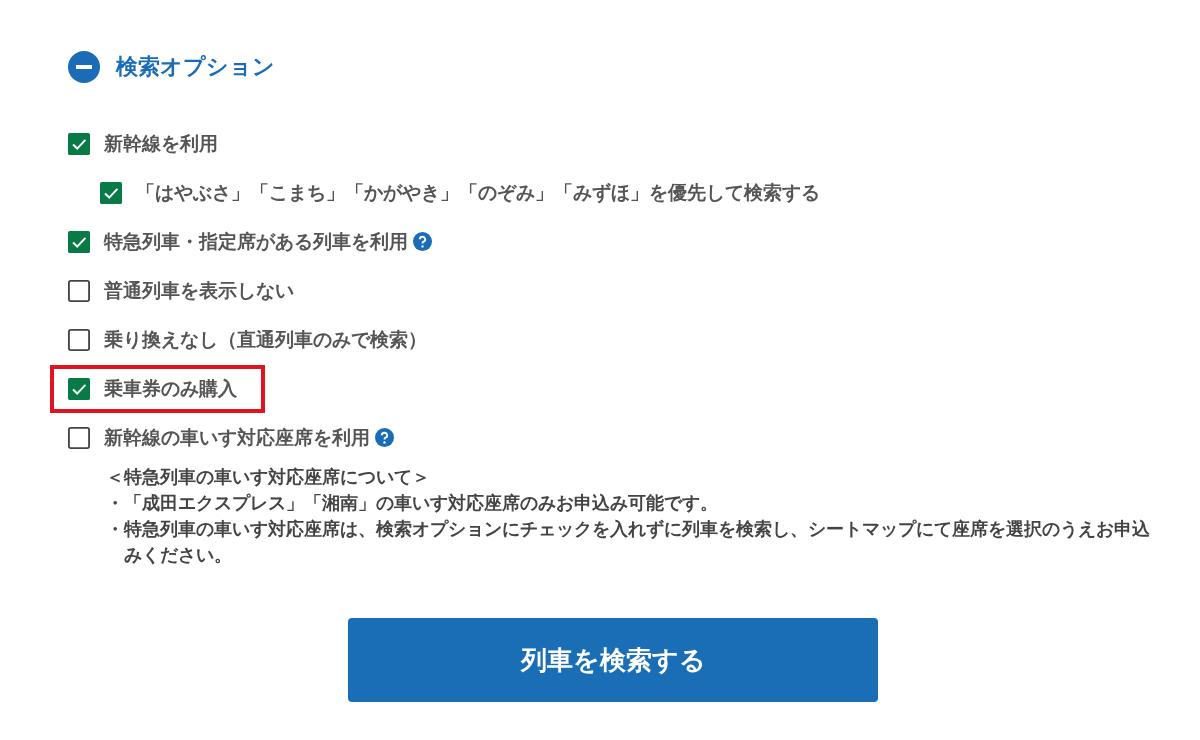 Image resolution: width=1200 pixels, height=740 pixels. What do you see at coordinates (478, 192) in the screenshot?
I see `option-label: 「はやぶさ」「こまち」「かがやき」「のぞみ」「みずほ」を優先して検索する` at bounding box center [478, 192].